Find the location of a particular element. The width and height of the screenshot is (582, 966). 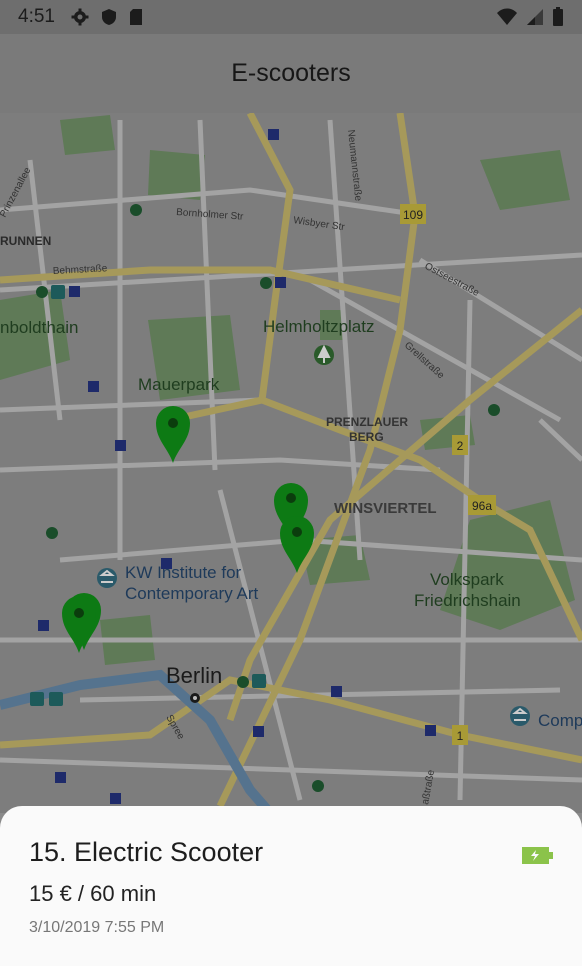

scooter-date: 3/10/2019 7:55 PM is located at coordinates (97, 927).